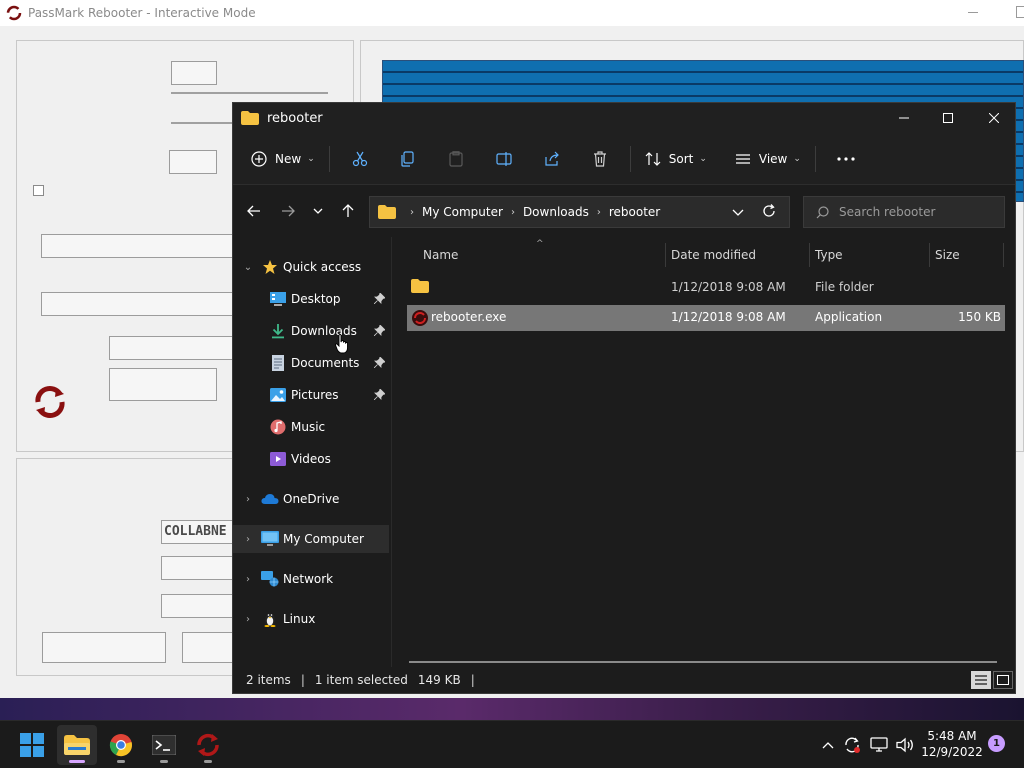 This screenshot has width=1024, height=768. I want to click on minimize-button, so click(904, 118).